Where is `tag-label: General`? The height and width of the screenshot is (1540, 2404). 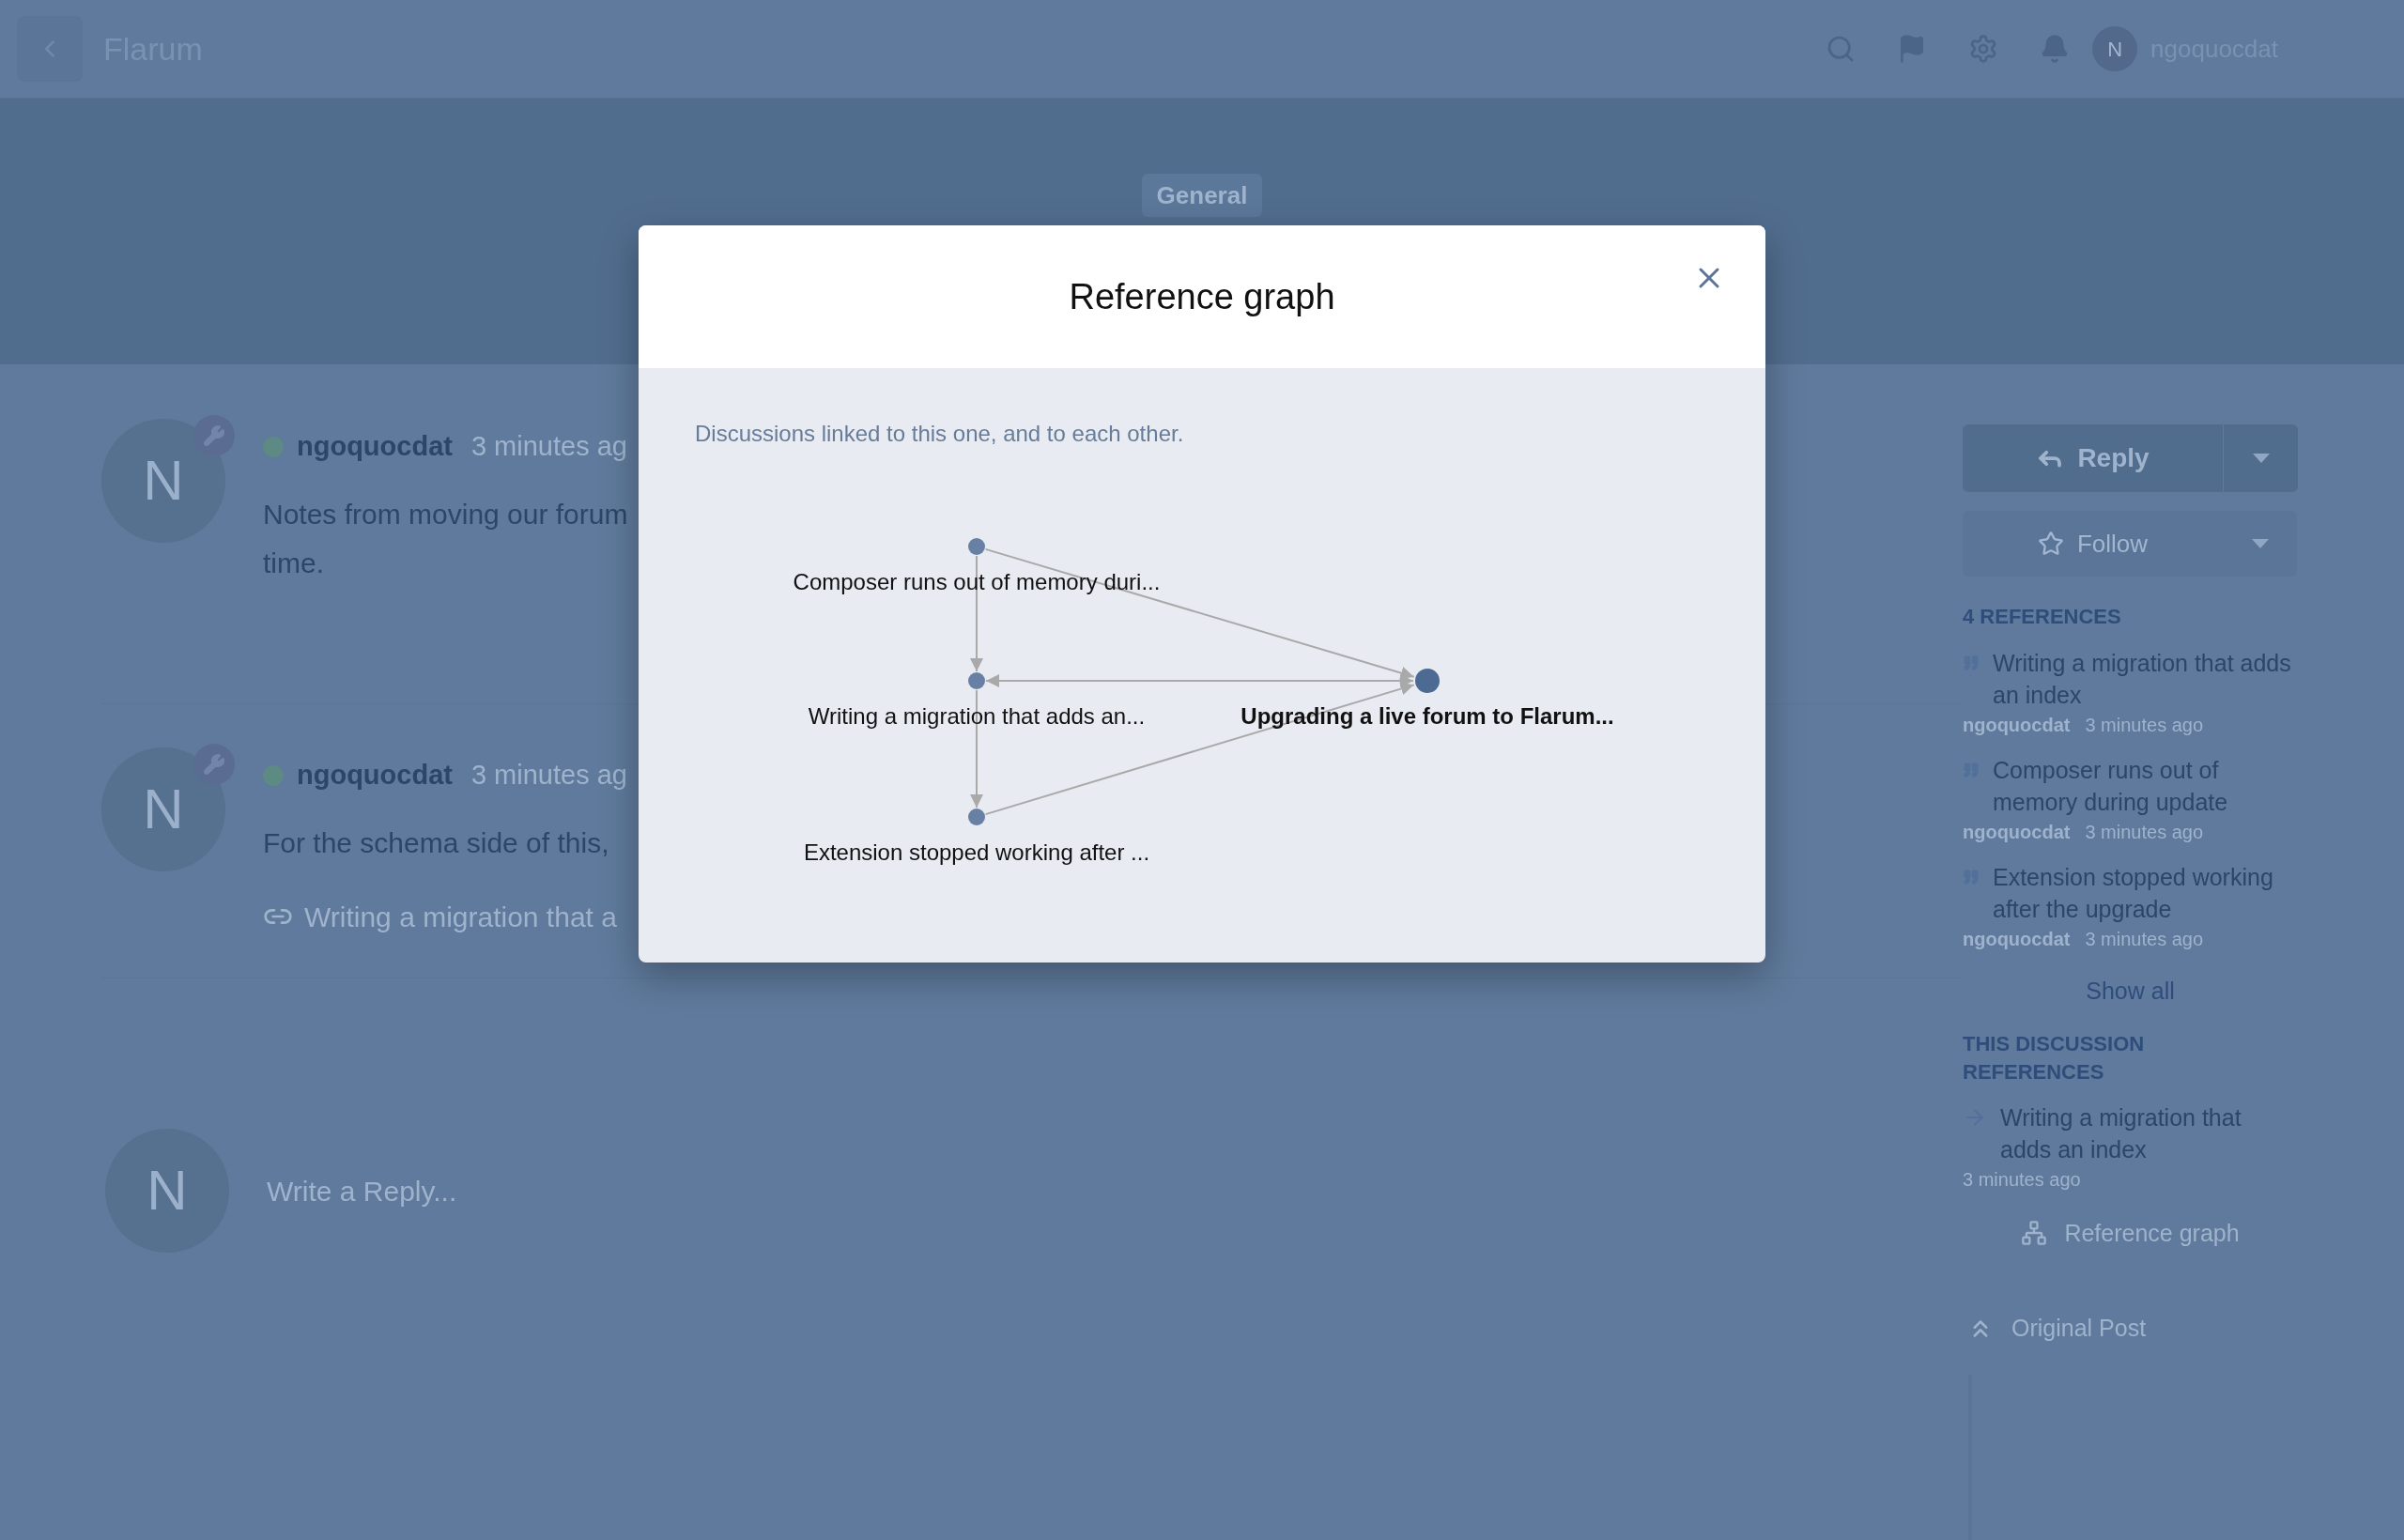 tag-label: General is located at coordinates (1202, 195).